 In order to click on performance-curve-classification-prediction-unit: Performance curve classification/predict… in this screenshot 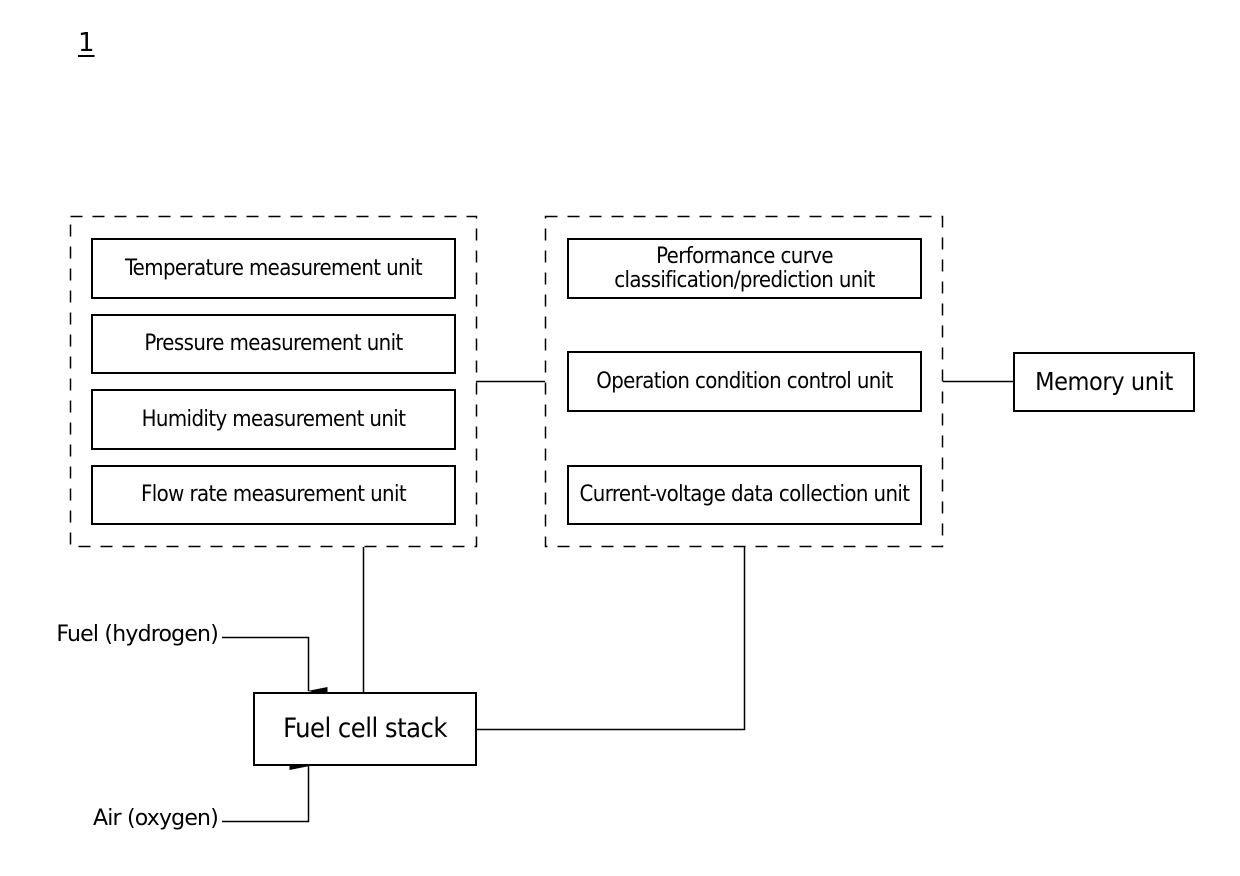, I will do `click(744, 268)`.